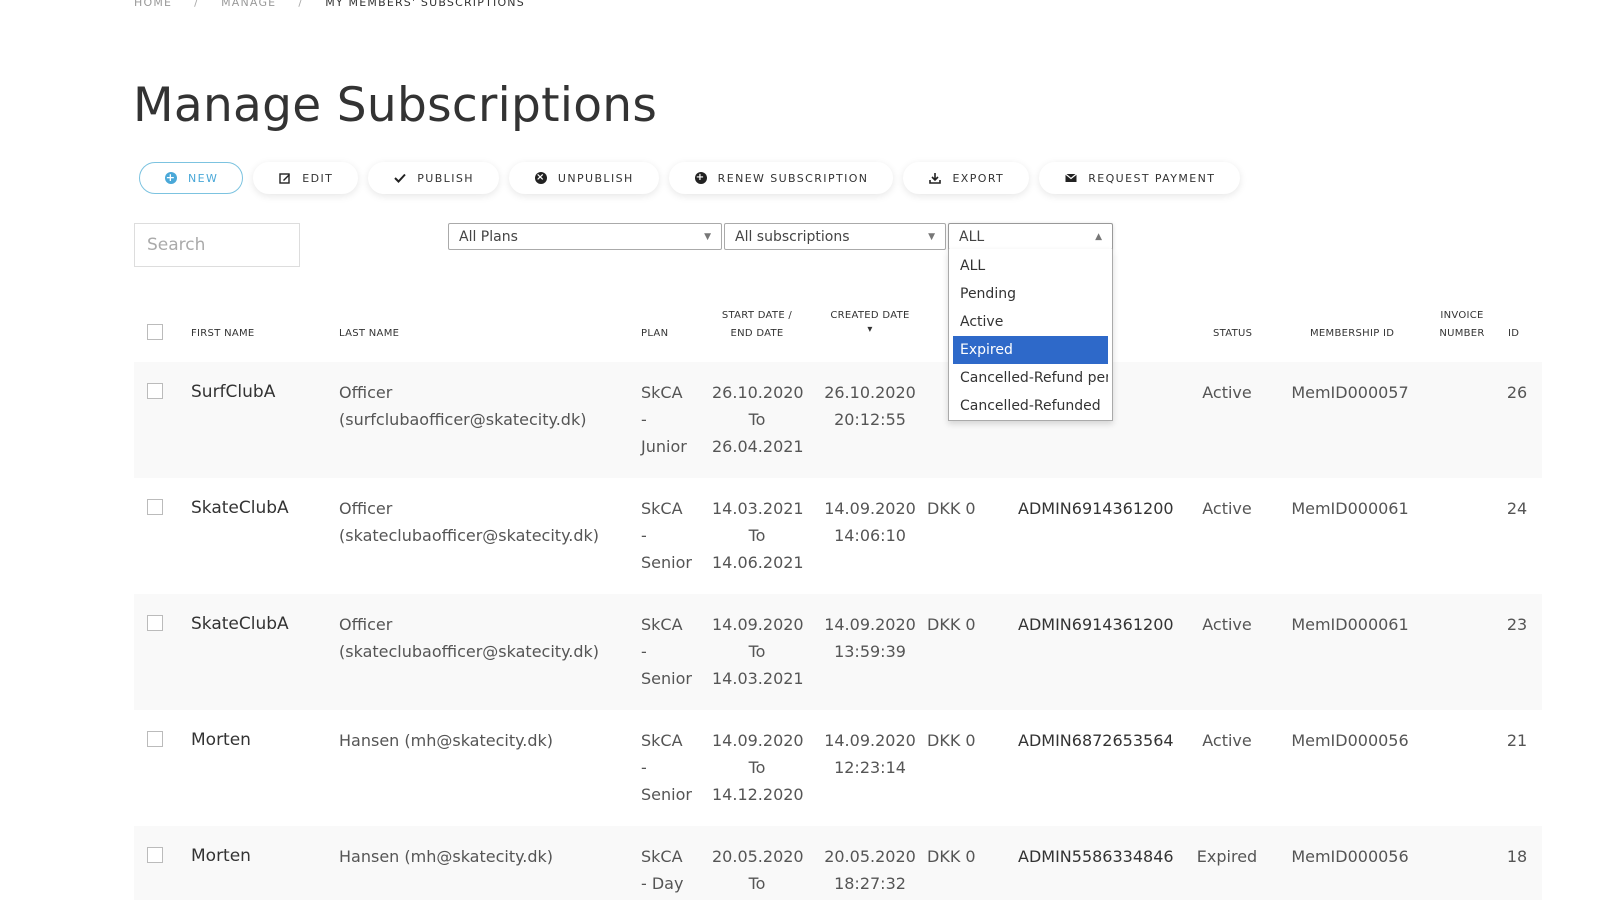  I want to click on status-filter-select: ALL ▲, so click(1030, 236).